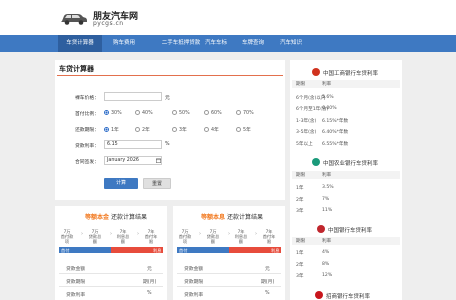  What do you see at coordinates (348, 297) in the screenshot?
I see `bank-title-cmb: 招商银行车贷利率` at bounding box center [348, 297].